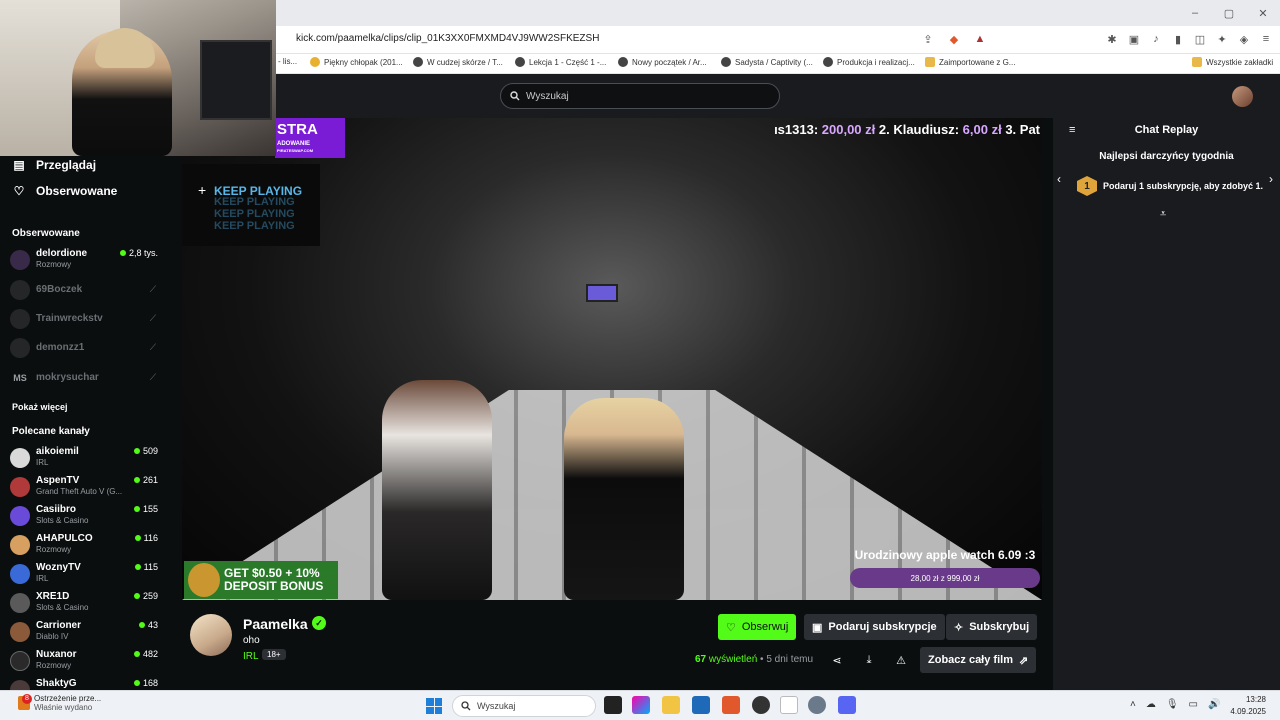 Image resolution: width=1280 pixels, height=720 pixels. Describe the element at coordinates (874, 627) in the screenshot. I see `gift-sub-button: ▣ Podaruj subskrypcje` at that location.